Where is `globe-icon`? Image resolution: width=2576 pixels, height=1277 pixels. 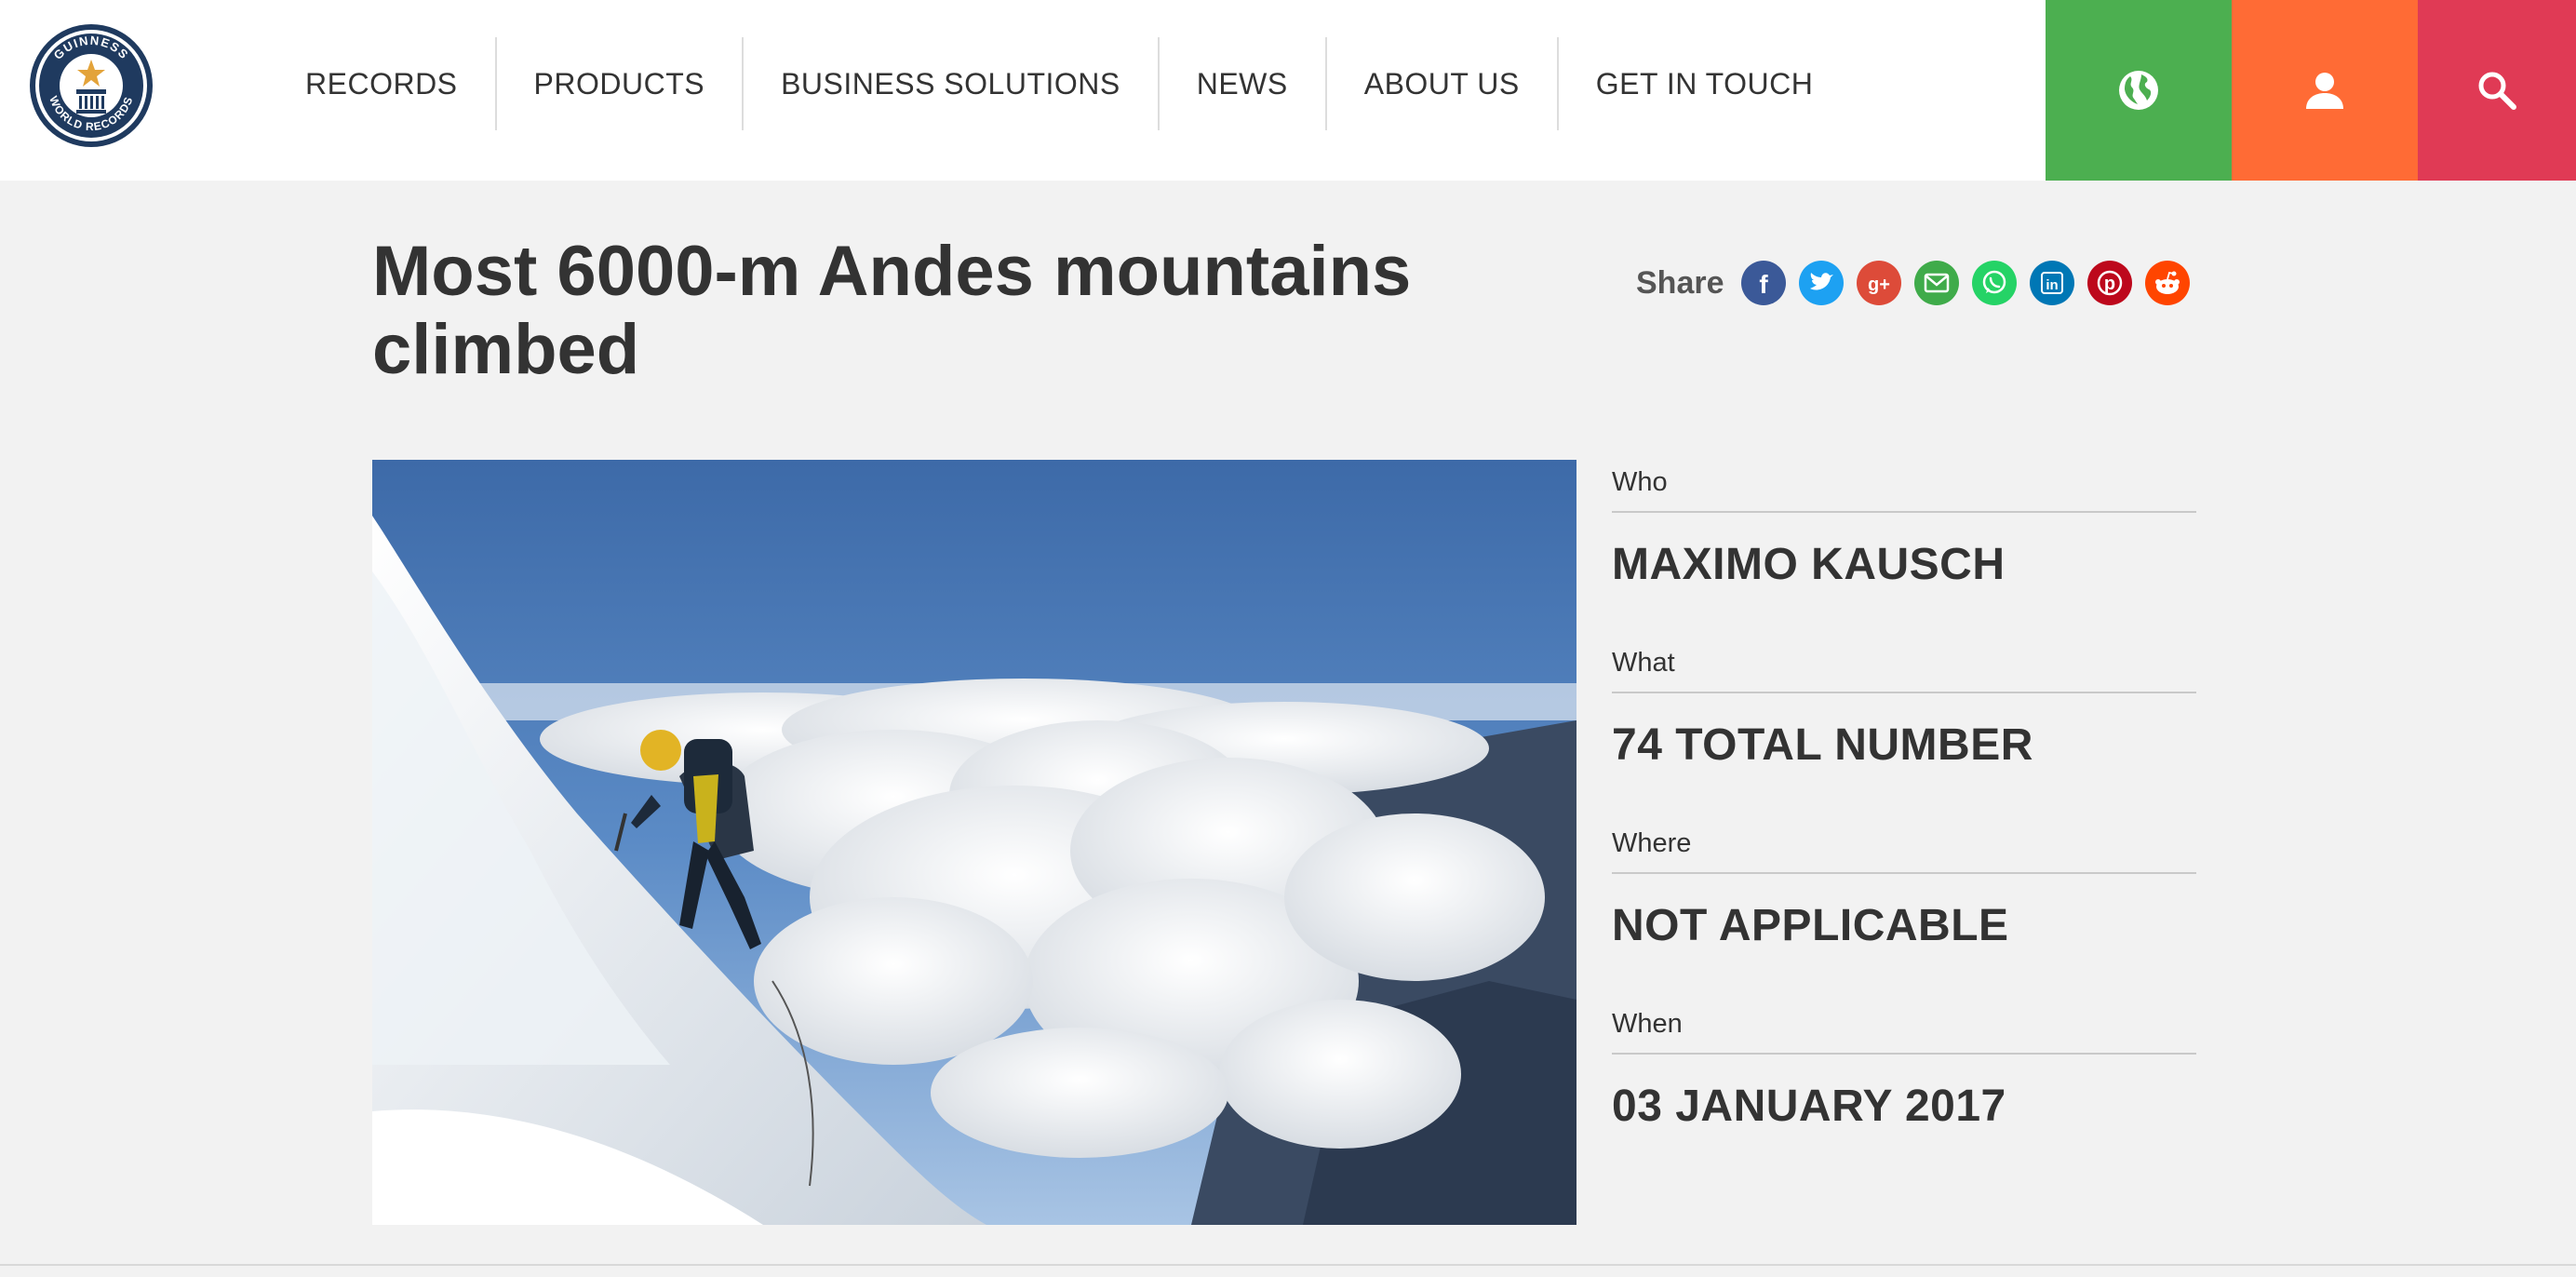 globe-icon is located at coordinates (2138, 90).